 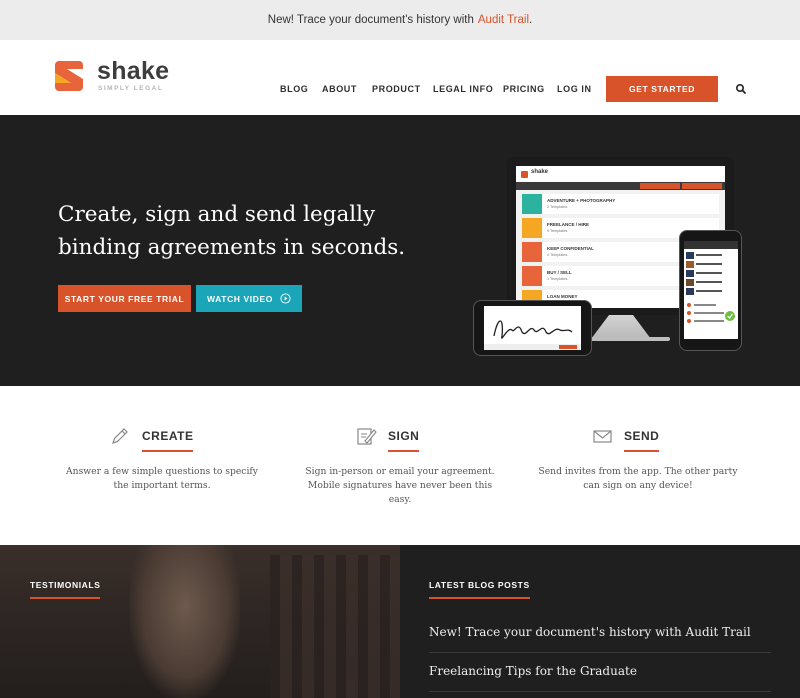 I want to click on testimonials-label: TESTIMONIALS, so click(x=65, y=589).